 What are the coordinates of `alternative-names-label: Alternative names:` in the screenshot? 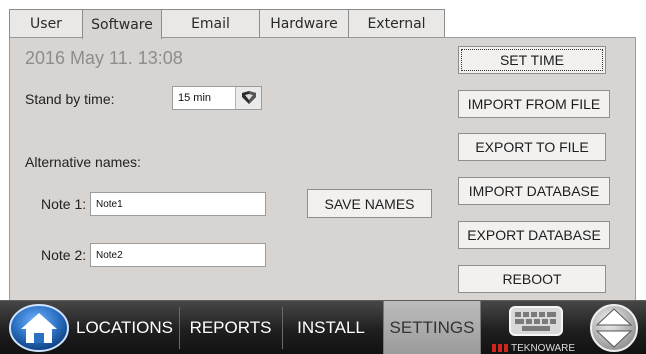 It's located at (83, 162).